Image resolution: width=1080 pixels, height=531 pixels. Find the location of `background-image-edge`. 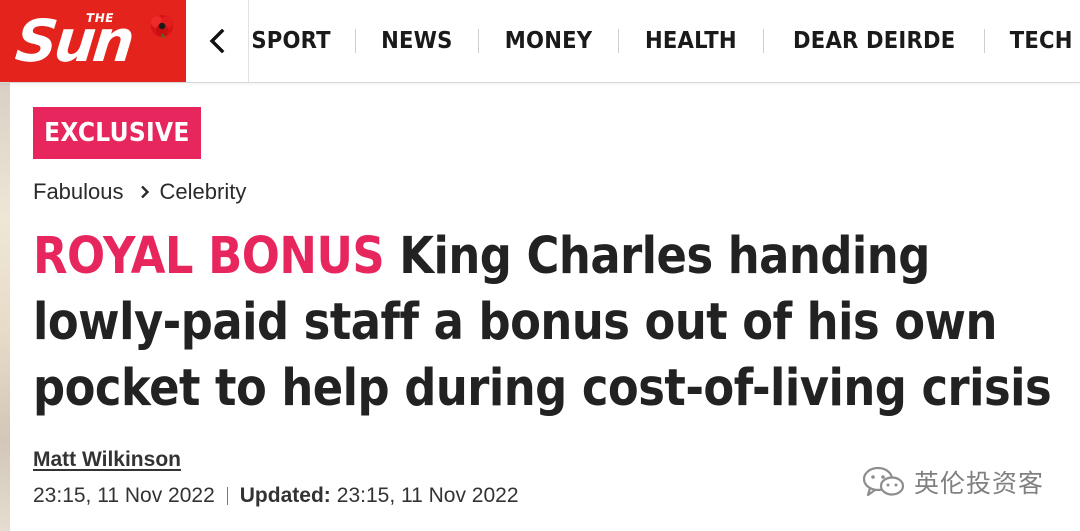

background-image-edge is located at coordinates (5, 306).